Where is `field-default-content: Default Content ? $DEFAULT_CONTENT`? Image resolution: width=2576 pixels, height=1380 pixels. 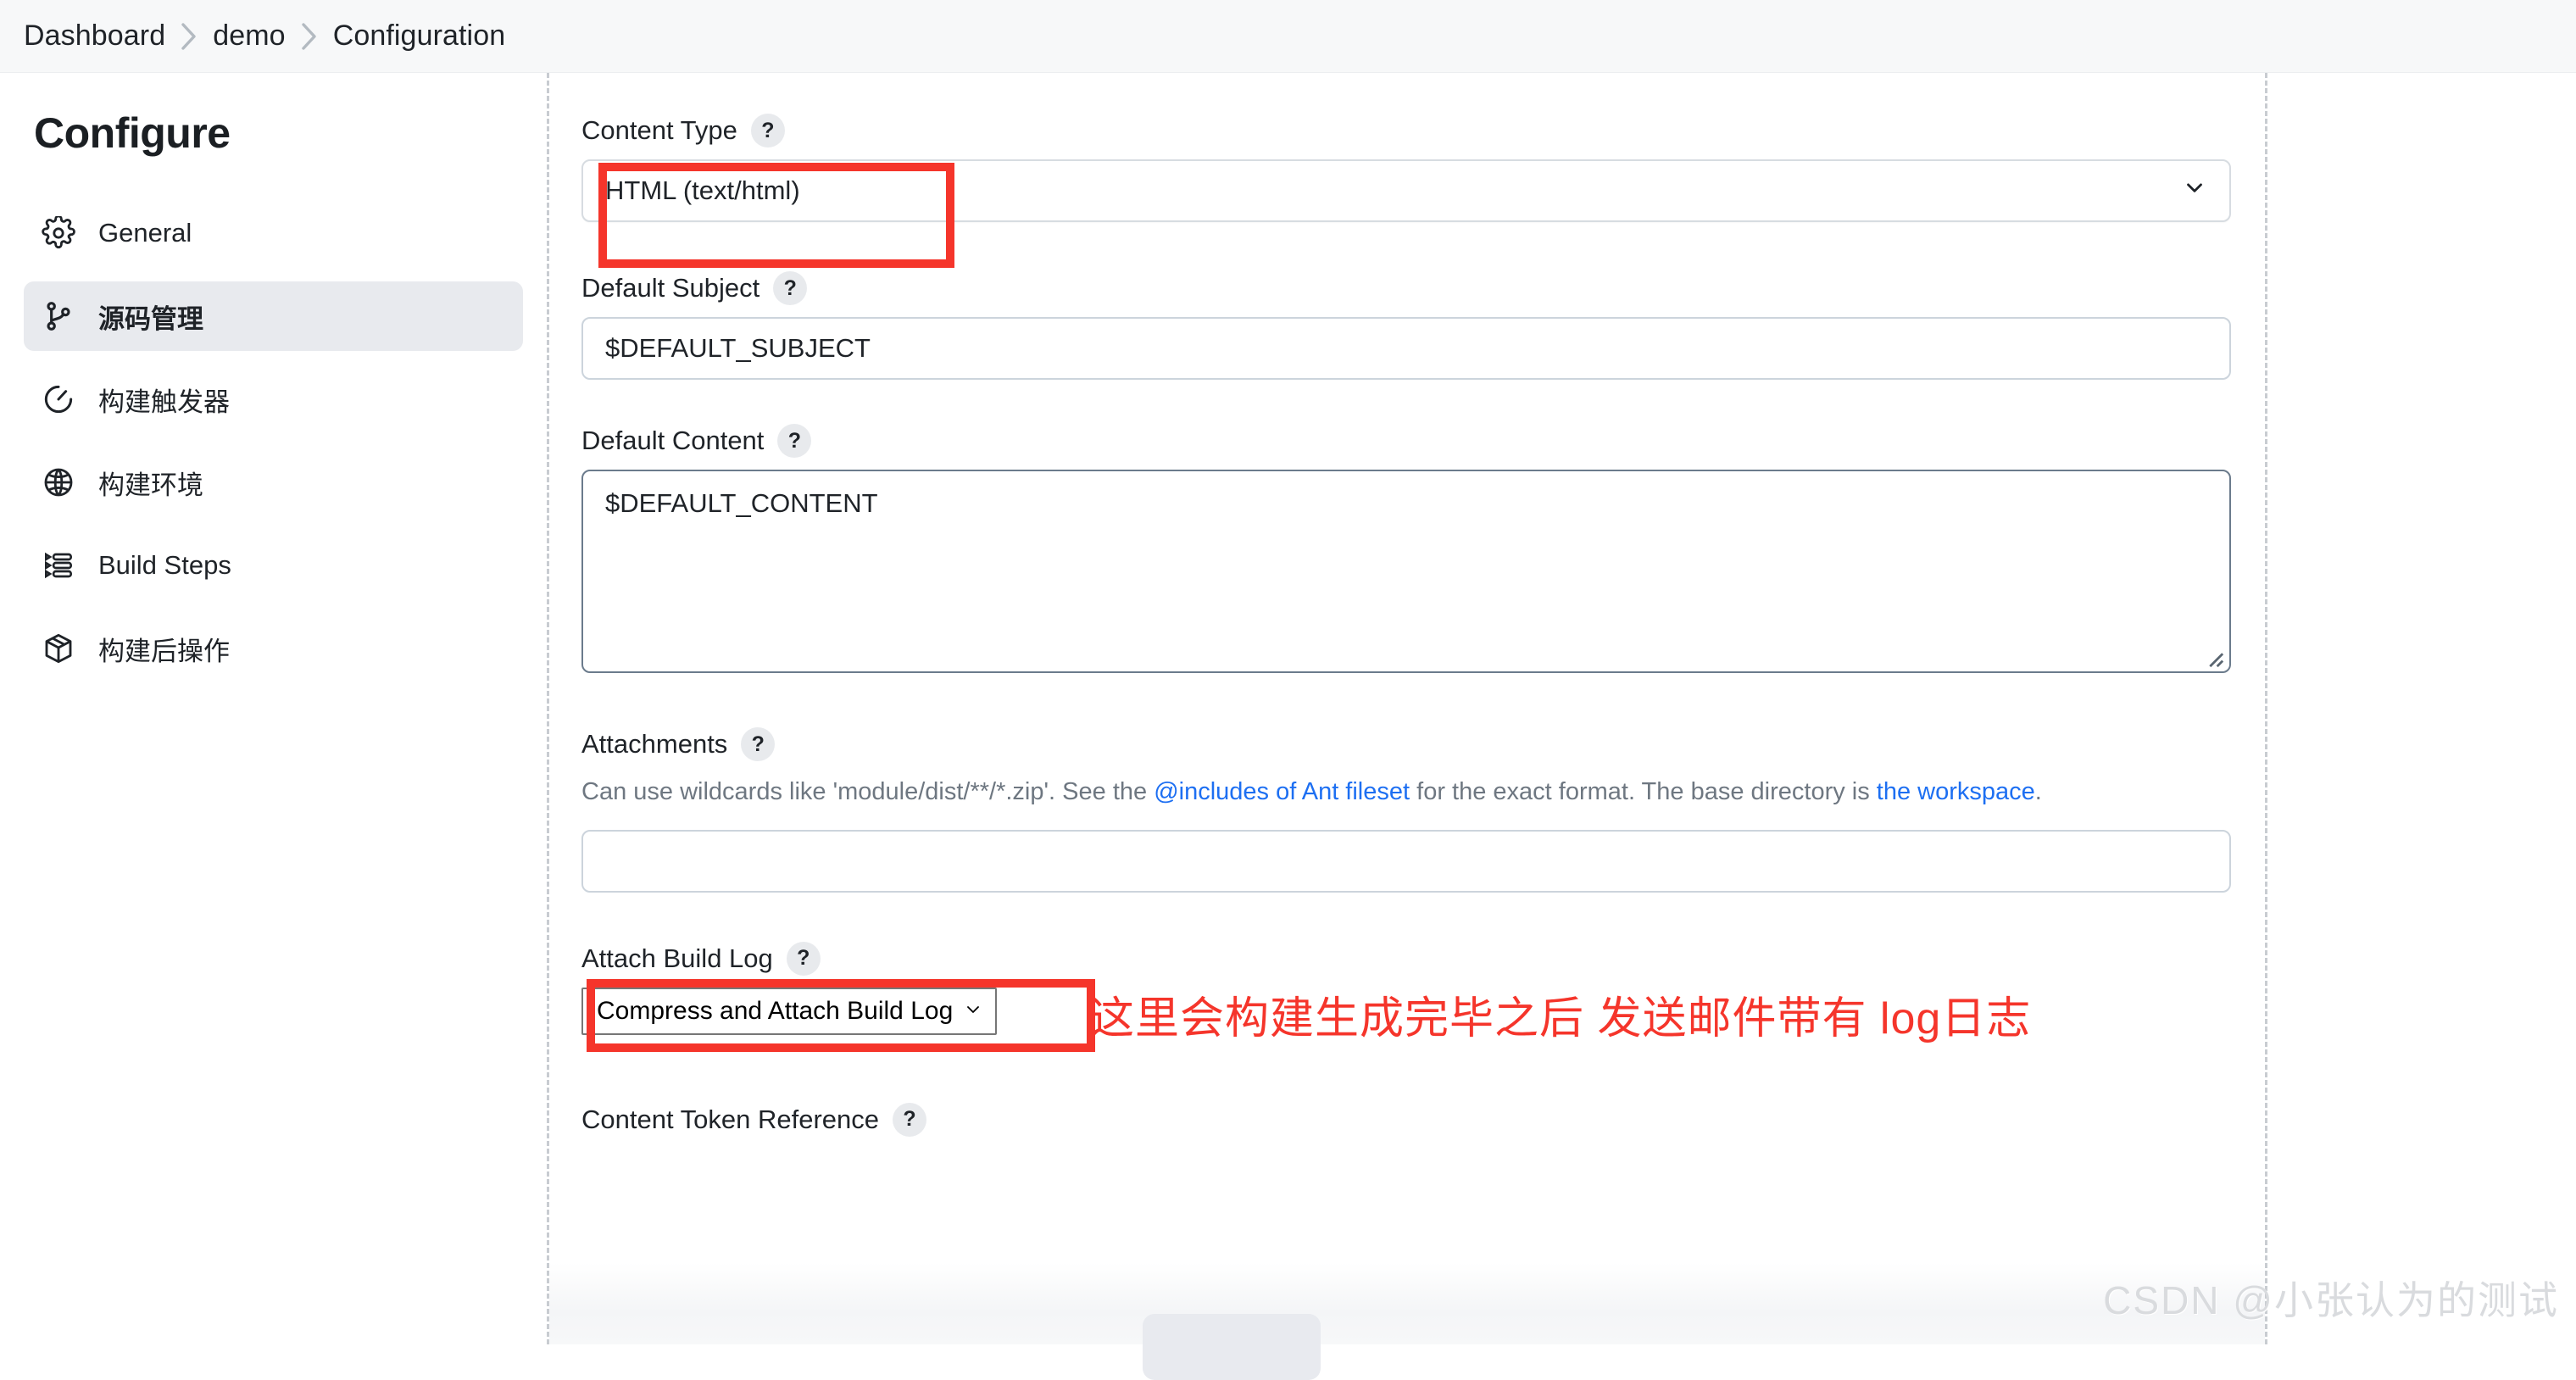 field-default-content: Default Content ? $DEFAULT_CONTENT is located at coordinates (1406, 548).